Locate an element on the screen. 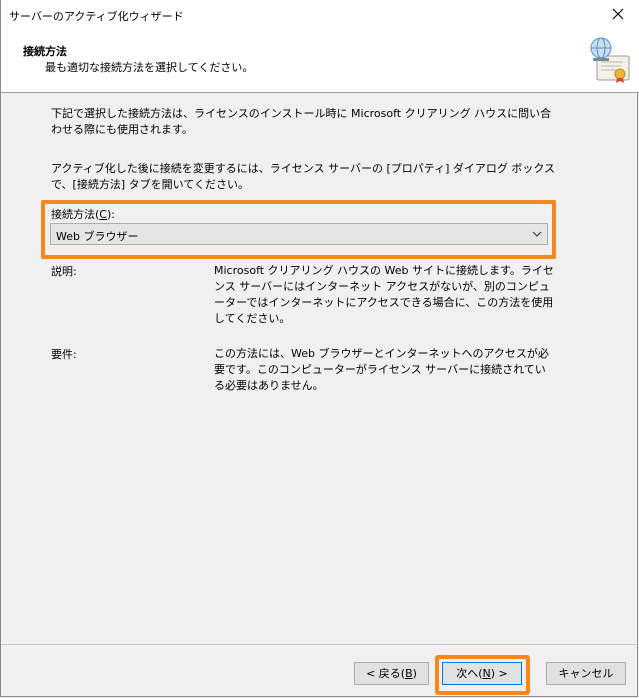 The height and width of the screenshot is (698, 639). connection-method-select: Web ブラウザー is located at coordinates (299, 234).